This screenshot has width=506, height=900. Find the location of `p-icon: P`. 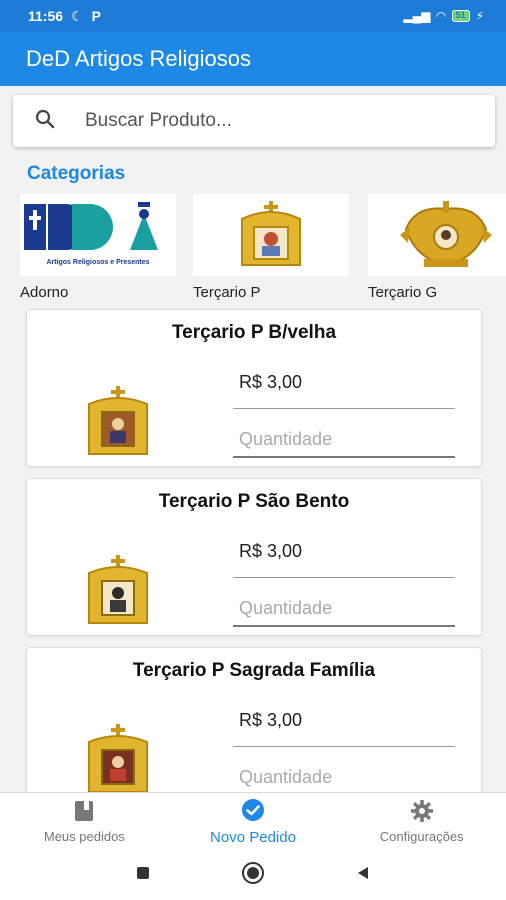

p-icon: P is located at coordinates (96, 16).